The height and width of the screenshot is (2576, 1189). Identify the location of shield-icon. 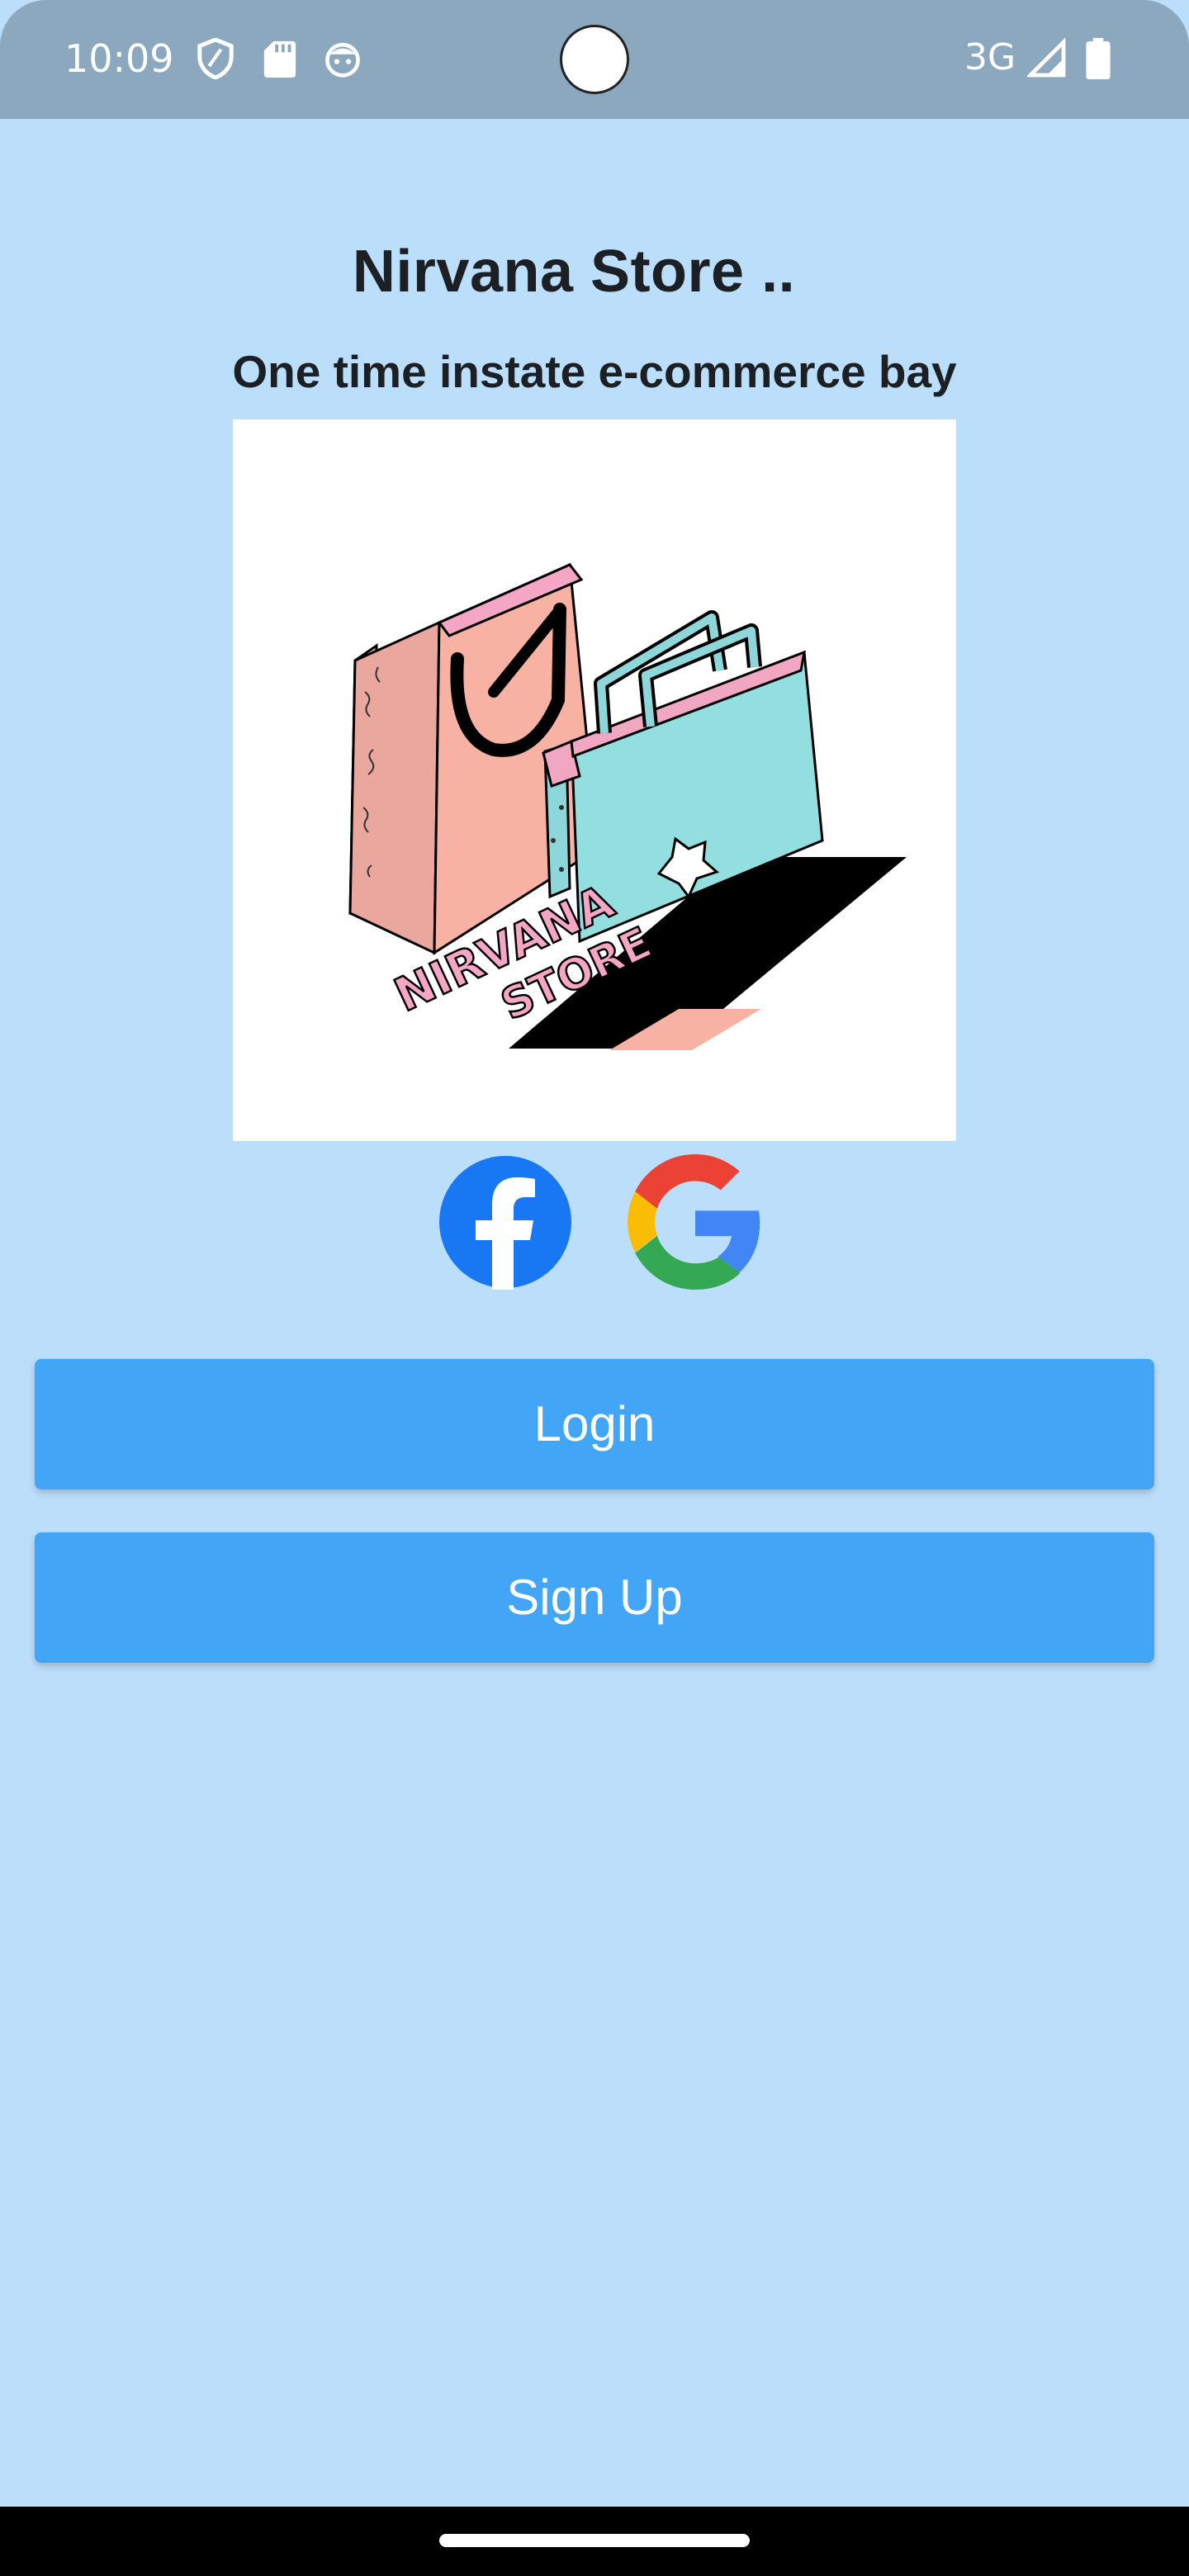
(215, 58).